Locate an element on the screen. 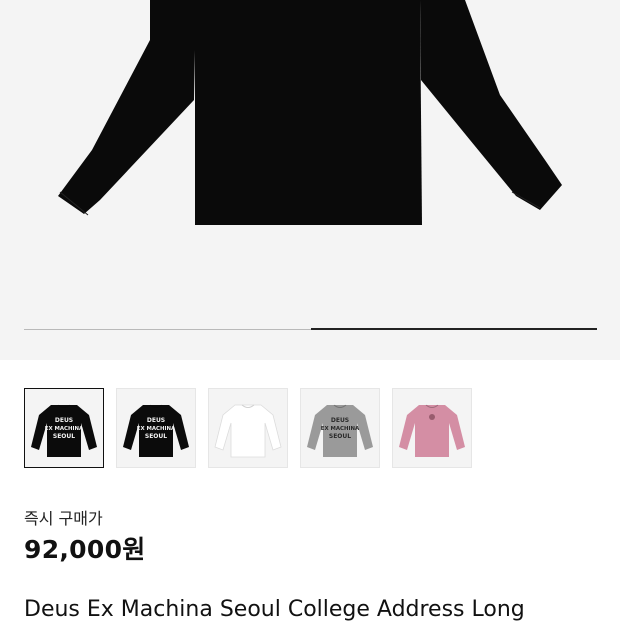 The image size is (620, 622). logo-emblem-icon is located at coordinates (432, 417).